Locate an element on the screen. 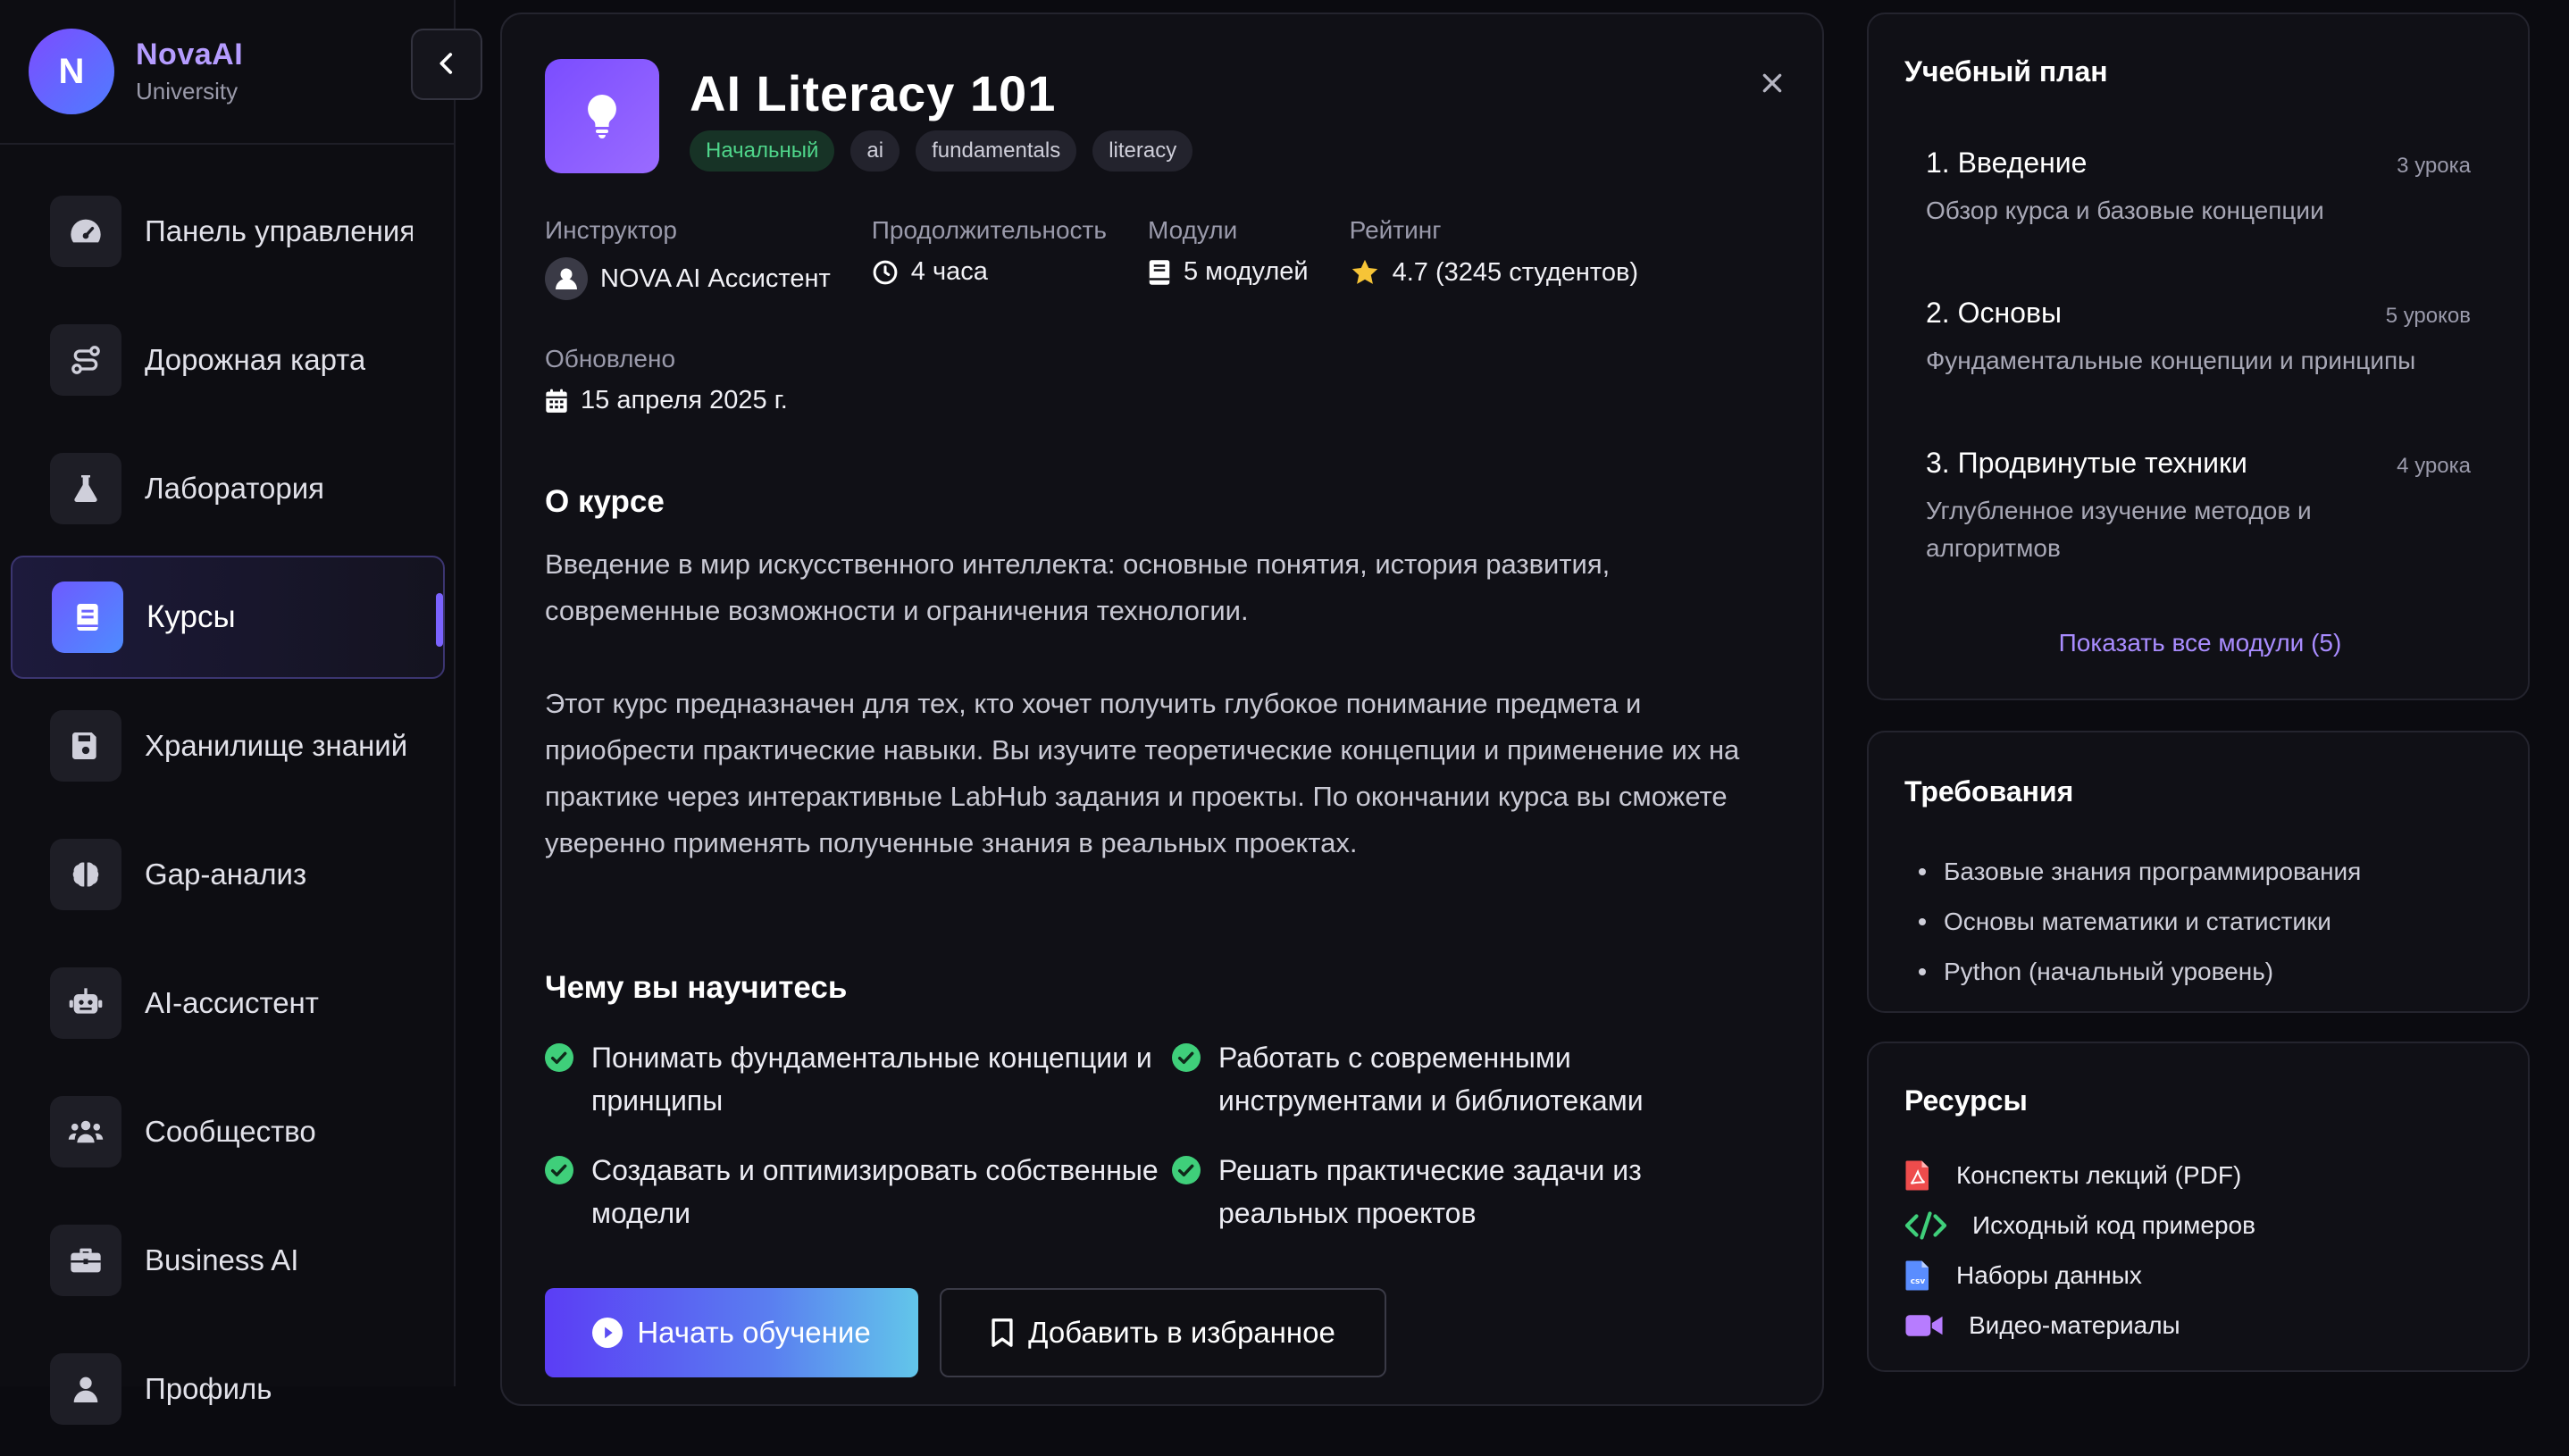 This screenshot has width=2569, height=1456. resource-item-datasets: csv Наборы данных is located at coordinates (2079, 1276).